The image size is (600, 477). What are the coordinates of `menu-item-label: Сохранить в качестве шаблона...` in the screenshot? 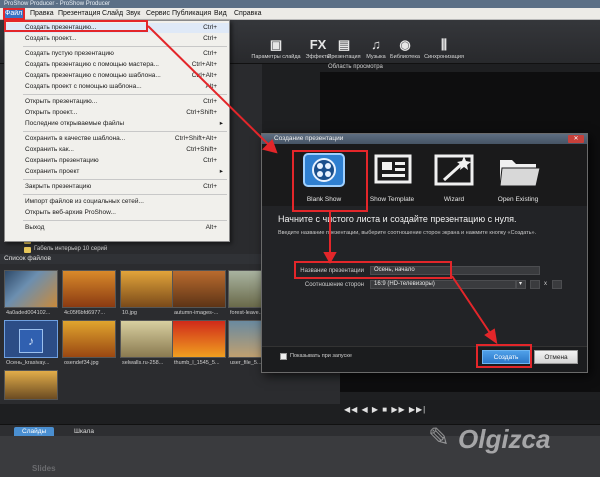 It's located at (75, 138).